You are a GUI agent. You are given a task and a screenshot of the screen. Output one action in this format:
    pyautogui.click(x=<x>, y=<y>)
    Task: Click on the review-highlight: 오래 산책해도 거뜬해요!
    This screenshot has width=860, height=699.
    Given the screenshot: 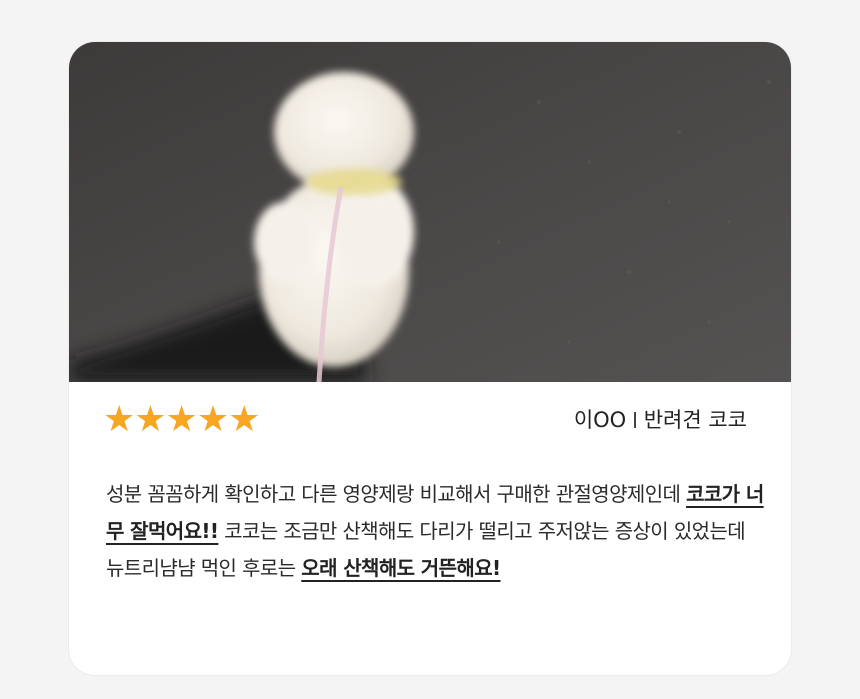 What is the action you would take?
    pyautogui.click(x=401, y=568)
    